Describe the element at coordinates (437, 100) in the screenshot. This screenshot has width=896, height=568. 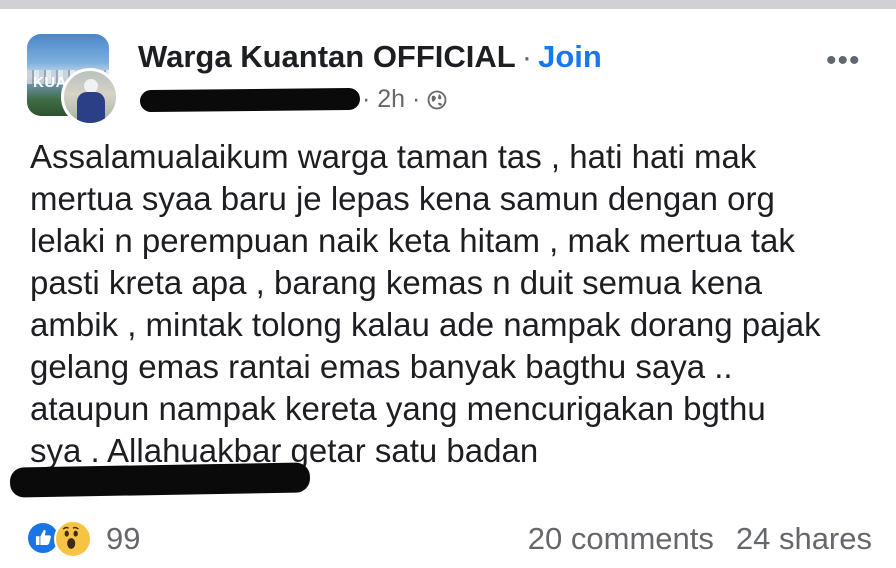
I see `globe-icon` at that location.